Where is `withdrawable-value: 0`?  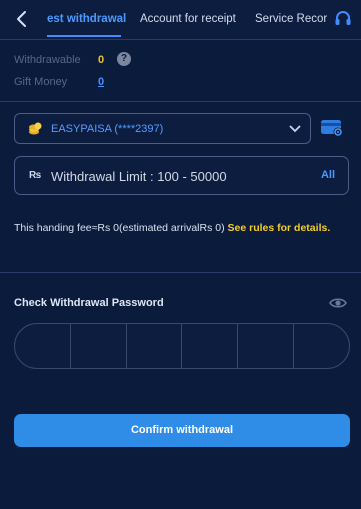 withdrawable-value: 0 is located at coordinates (101, 60).